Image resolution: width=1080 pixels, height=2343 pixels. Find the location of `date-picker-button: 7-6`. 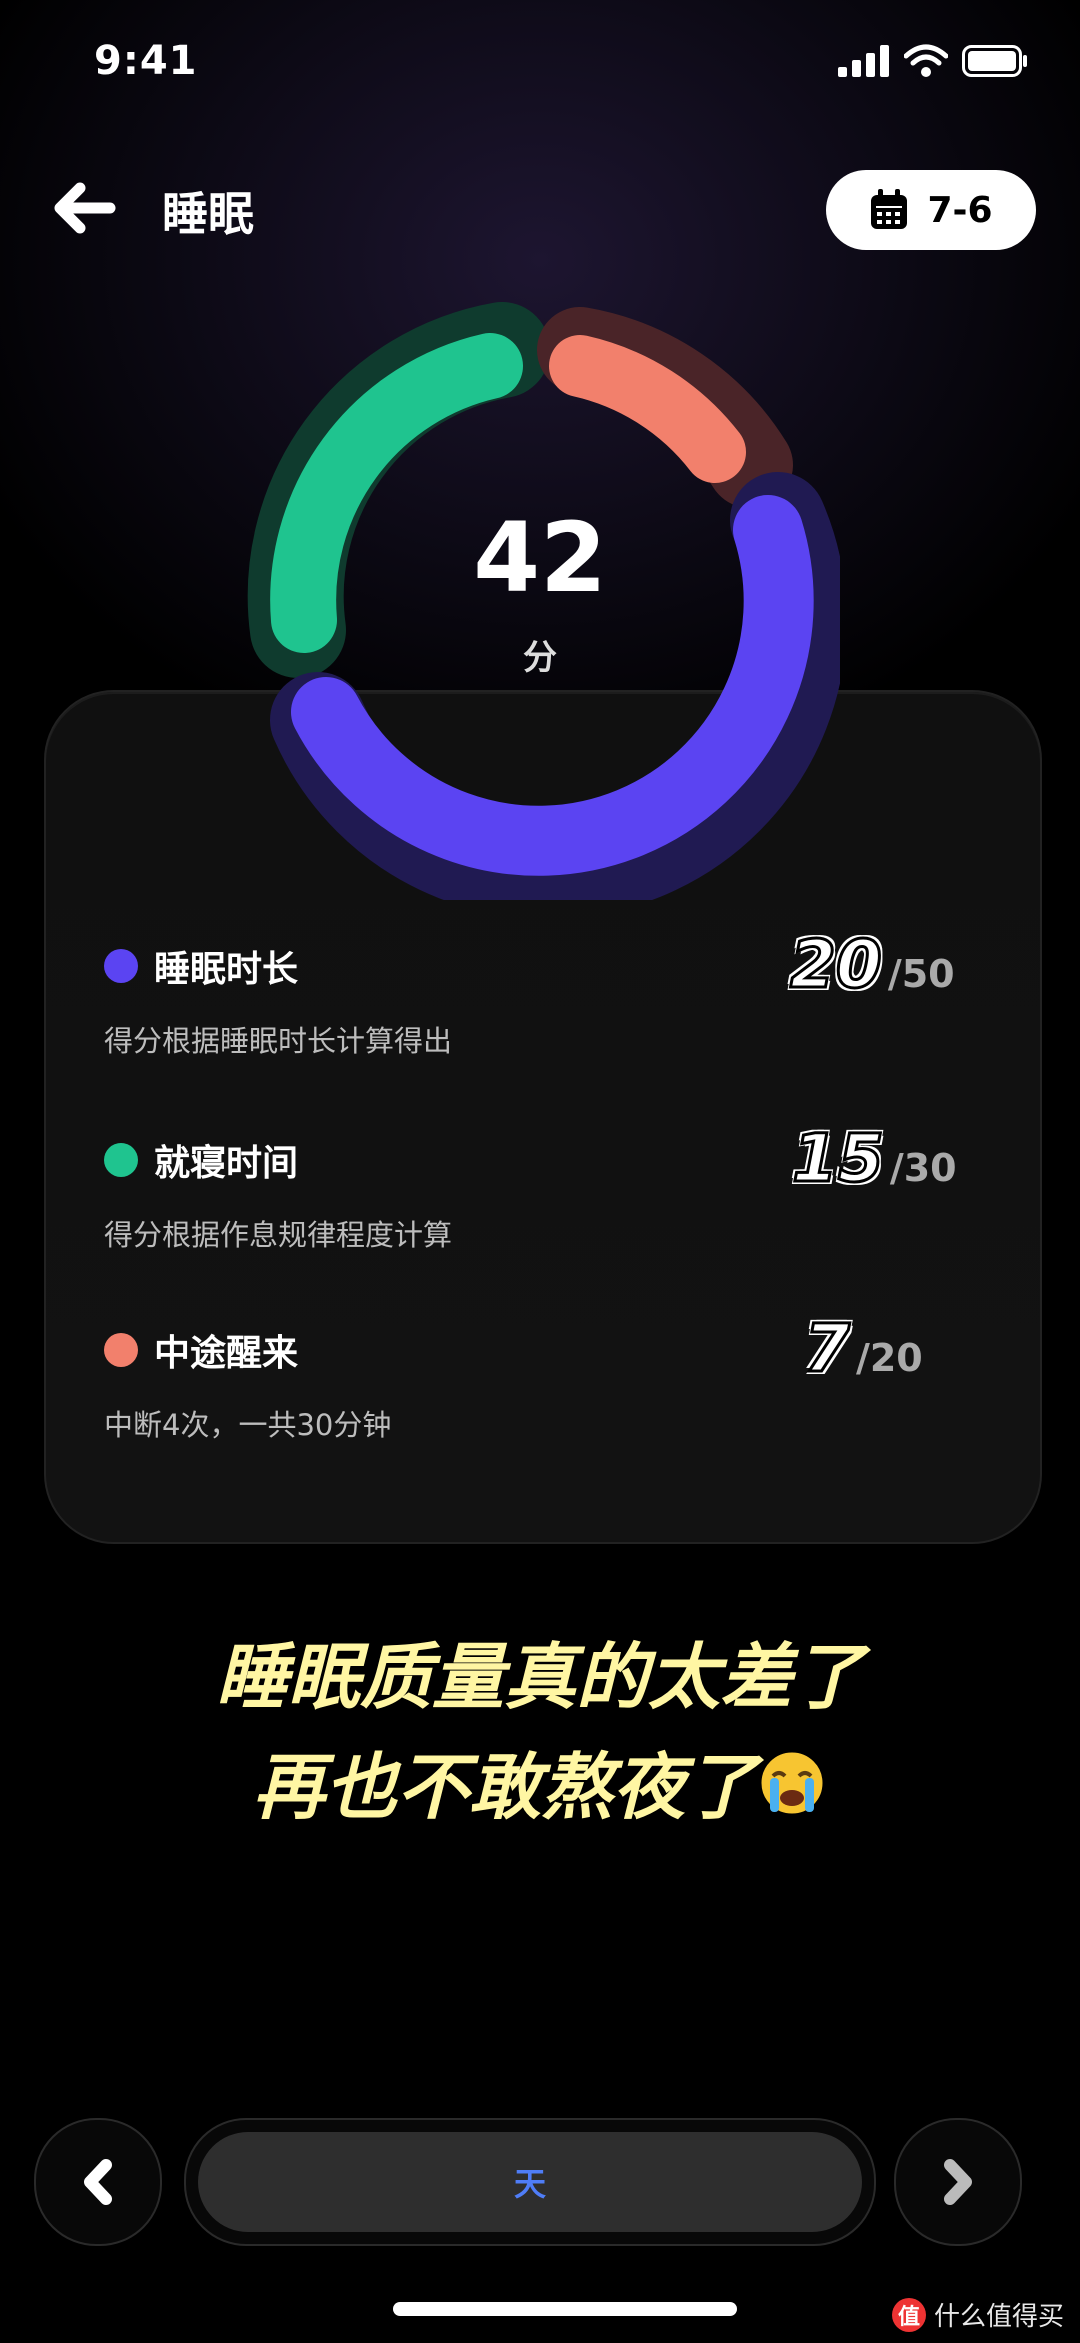

date-picker-button: 7-6 is located at coordinates (931, 210).